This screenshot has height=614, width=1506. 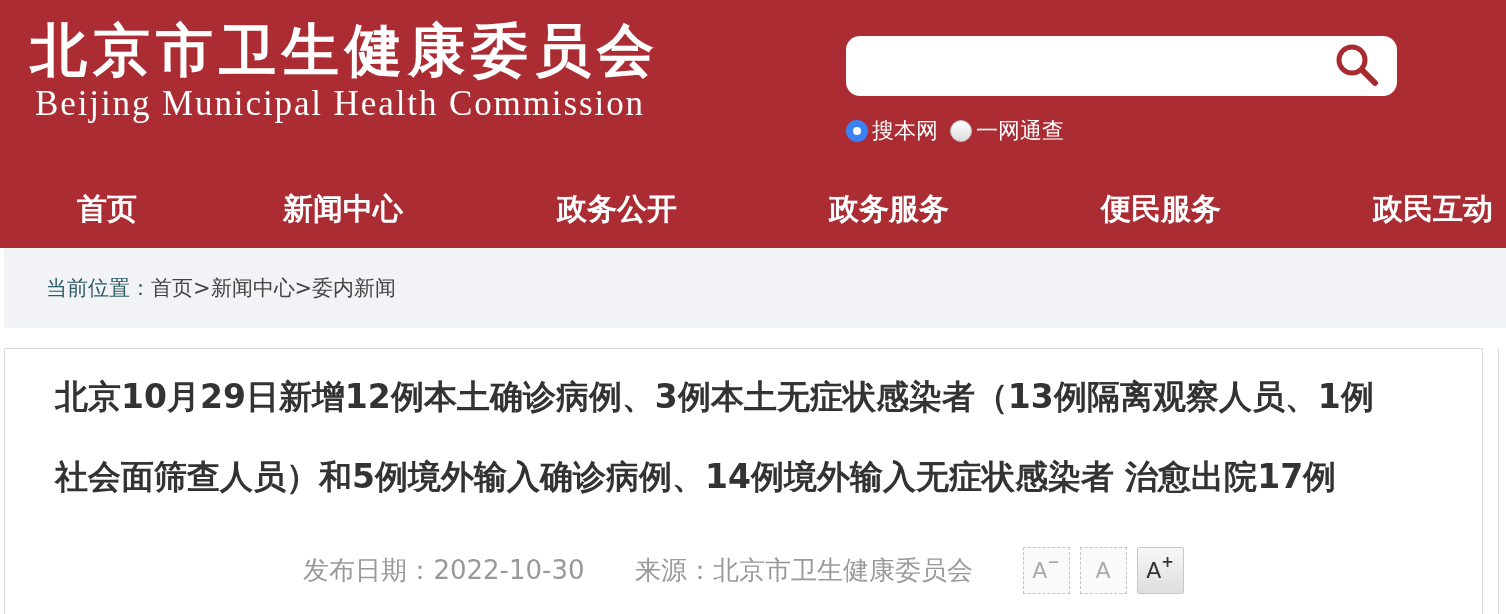 What do you see at coordinates (444, 570) in the screenshot?
I see `publish-date: 发布日期：2022-10-30` at bounding box center [444, 570].